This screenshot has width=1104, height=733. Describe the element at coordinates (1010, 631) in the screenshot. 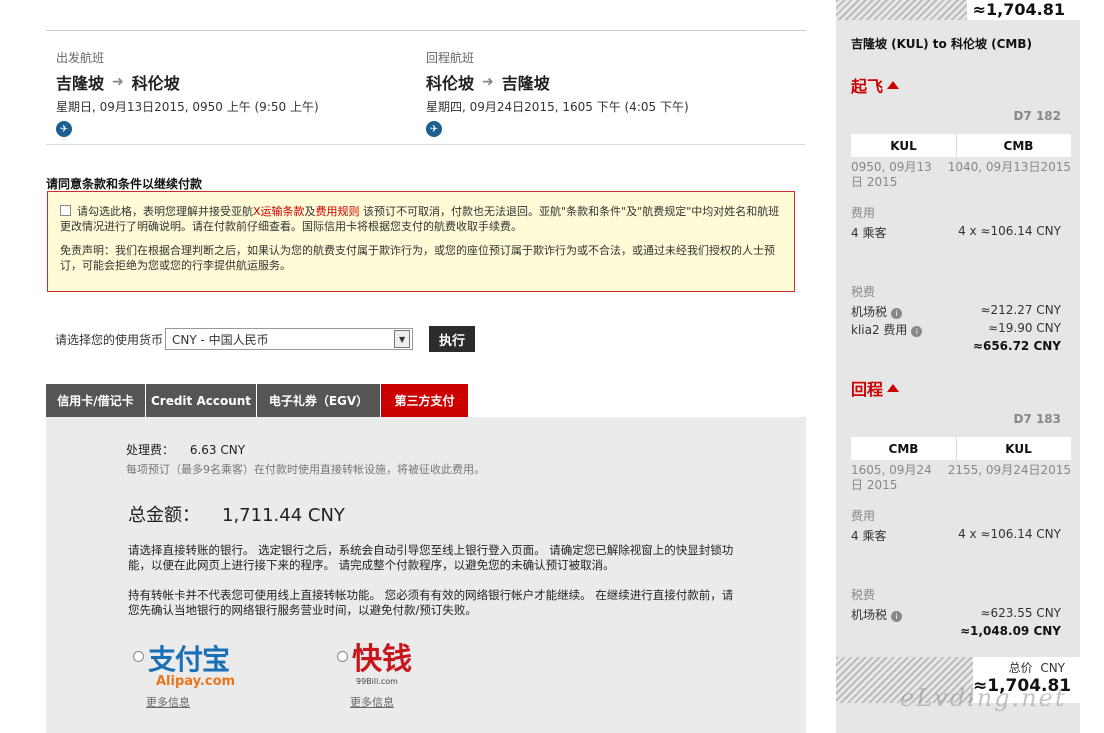

I see `return-subtotal: ≈1,048.09 CNY` at that location.